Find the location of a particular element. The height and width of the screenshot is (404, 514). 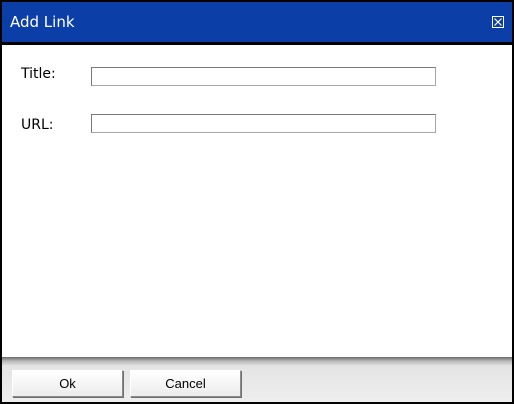

cancel-button: Cancel is located at coordinates (185, 383).